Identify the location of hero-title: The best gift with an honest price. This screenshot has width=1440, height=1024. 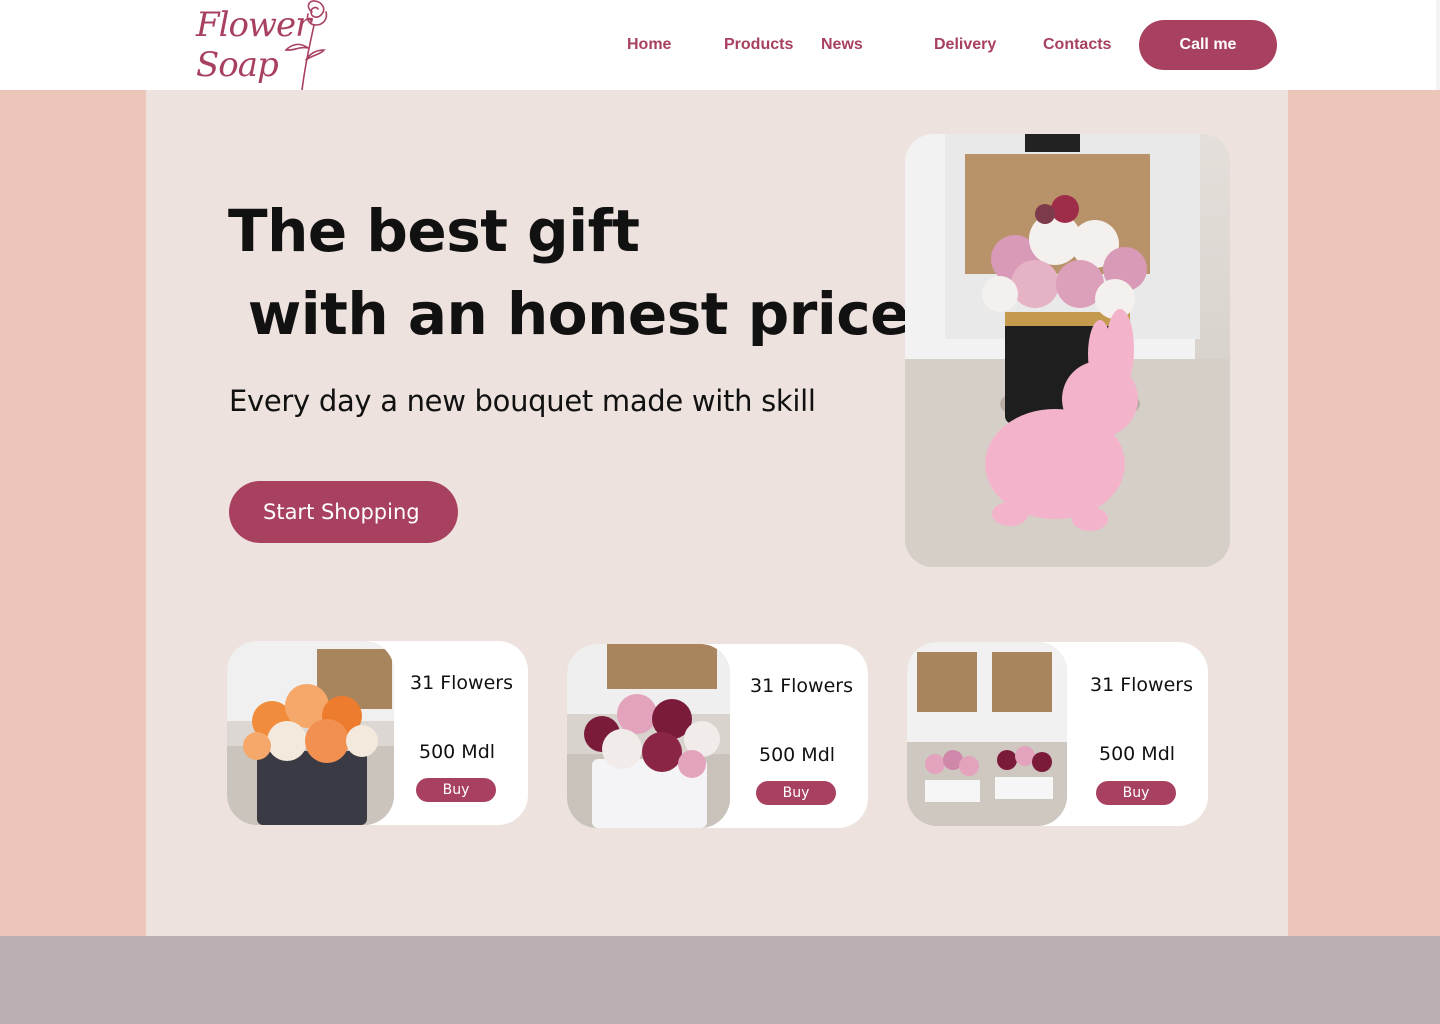
(568, 272).